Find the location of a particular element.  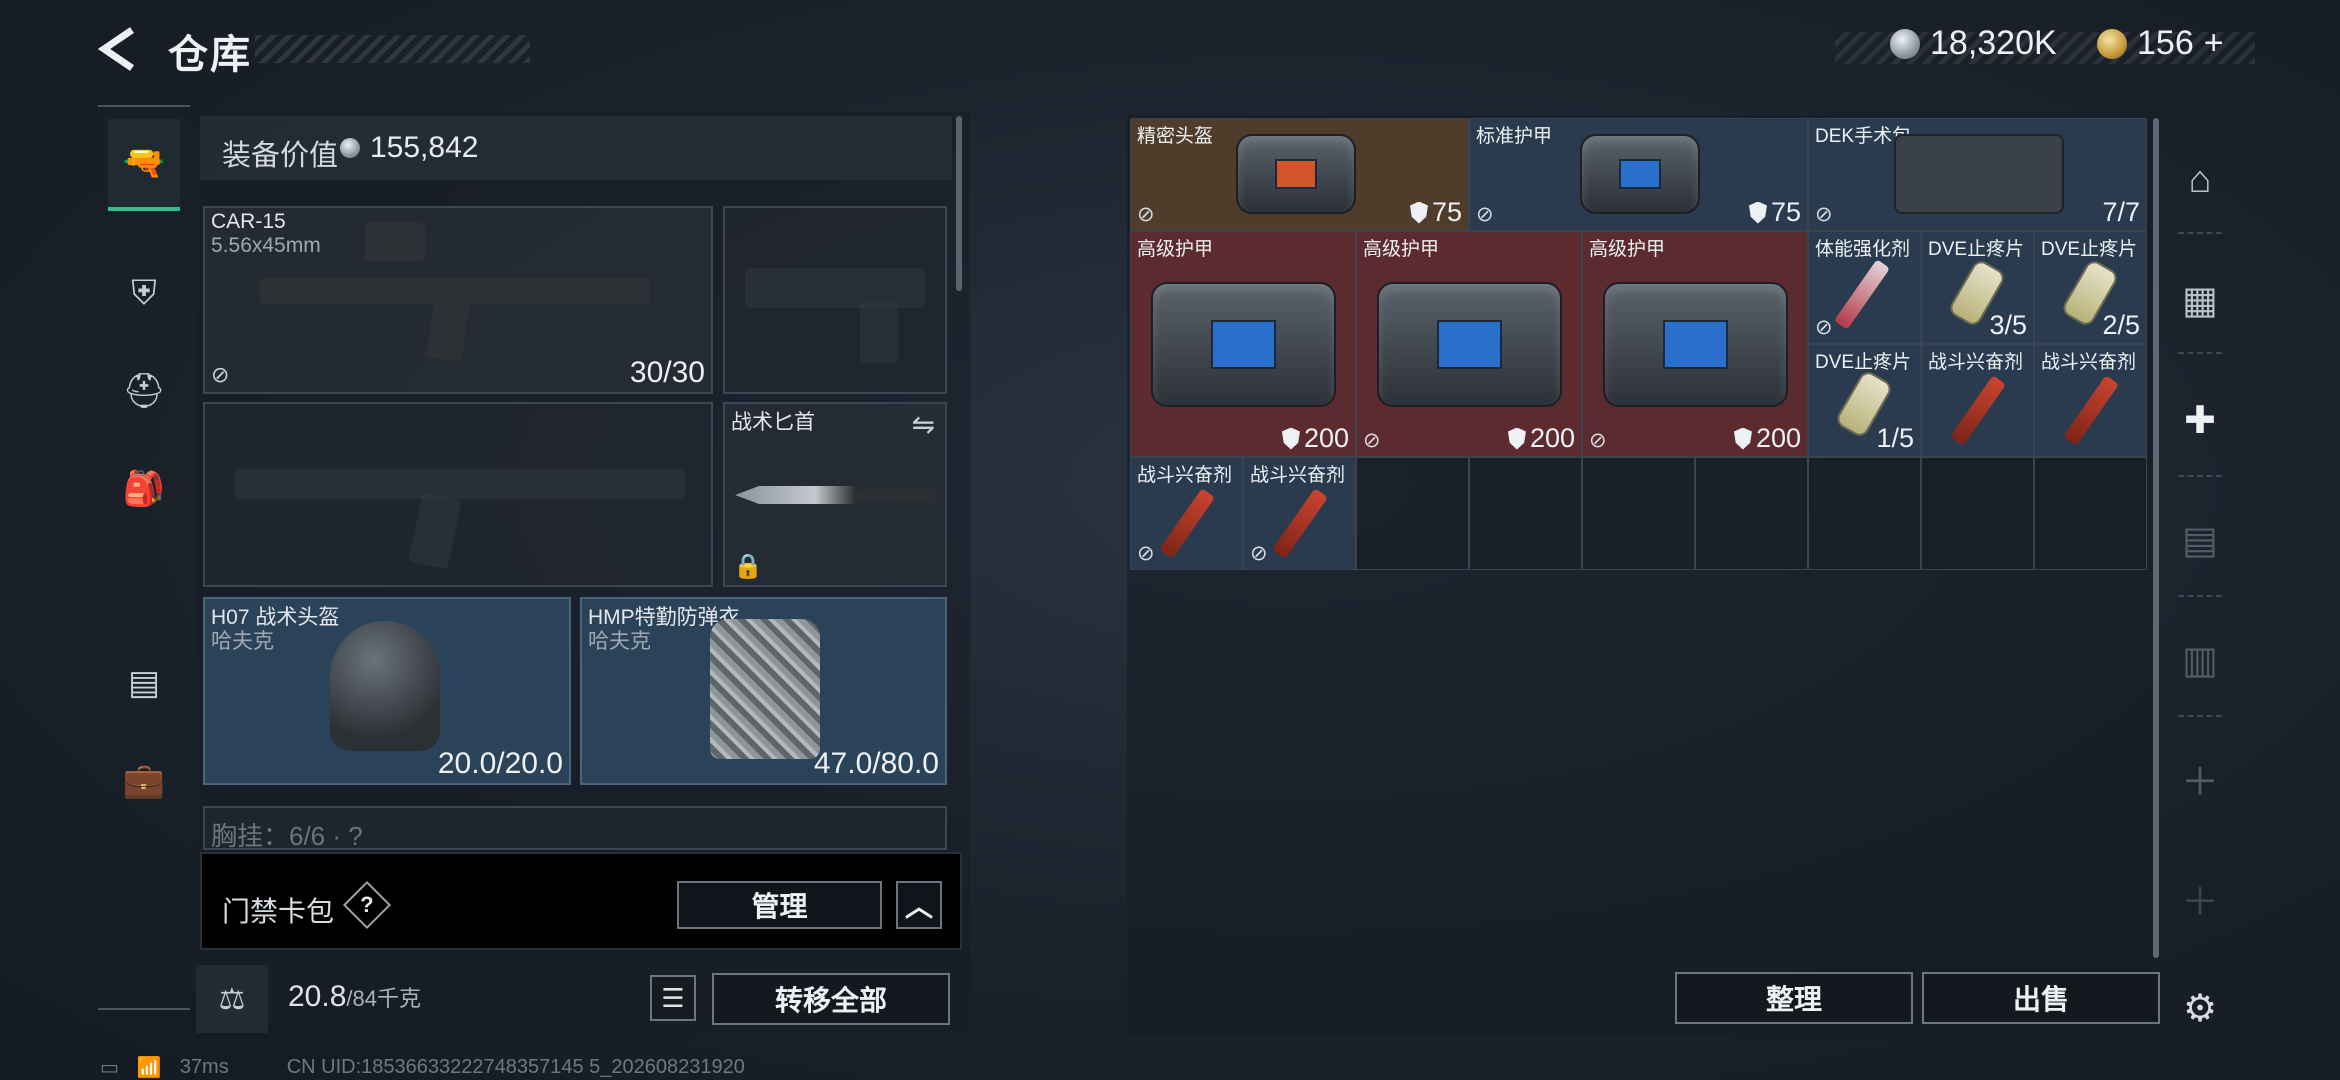

stash-tab-medical: ✚ is located at coordinates (2200, 420).